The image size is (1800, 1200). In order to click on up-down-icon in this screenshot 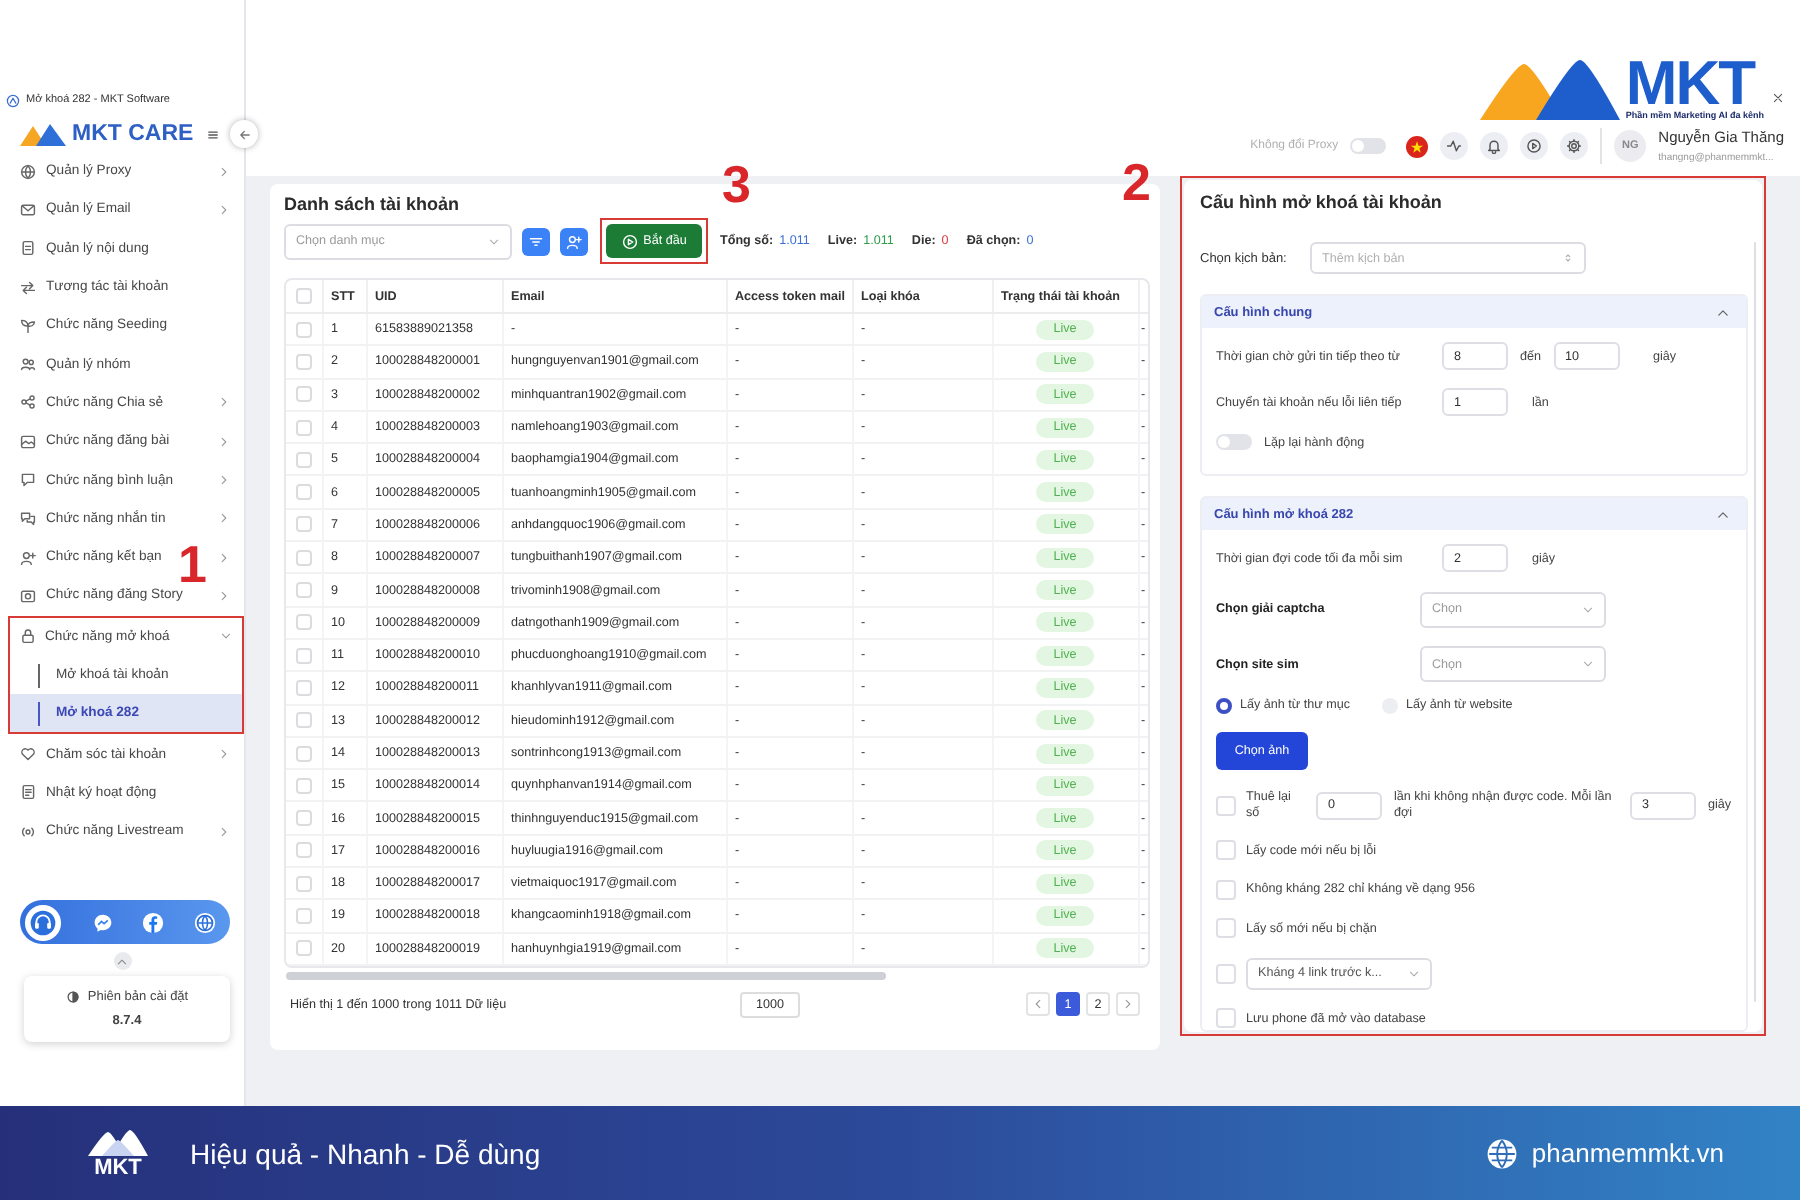, I will do `click(1568, 258)`.